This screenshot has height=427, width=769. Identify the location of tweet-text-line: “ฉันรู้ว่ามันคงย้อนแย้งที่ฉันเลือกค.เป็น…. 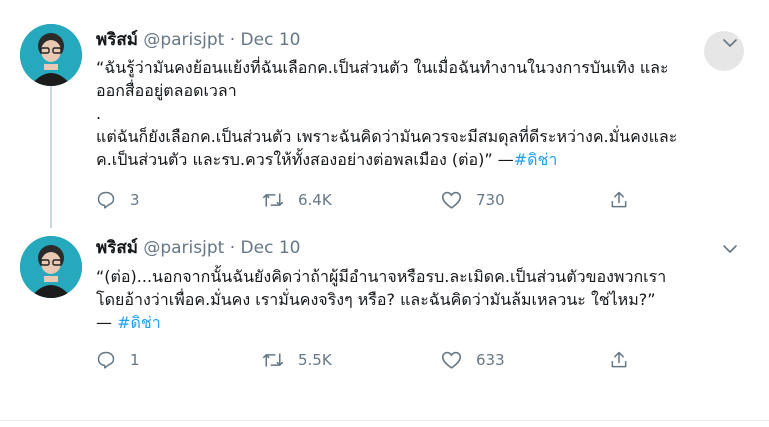
(382, 67).